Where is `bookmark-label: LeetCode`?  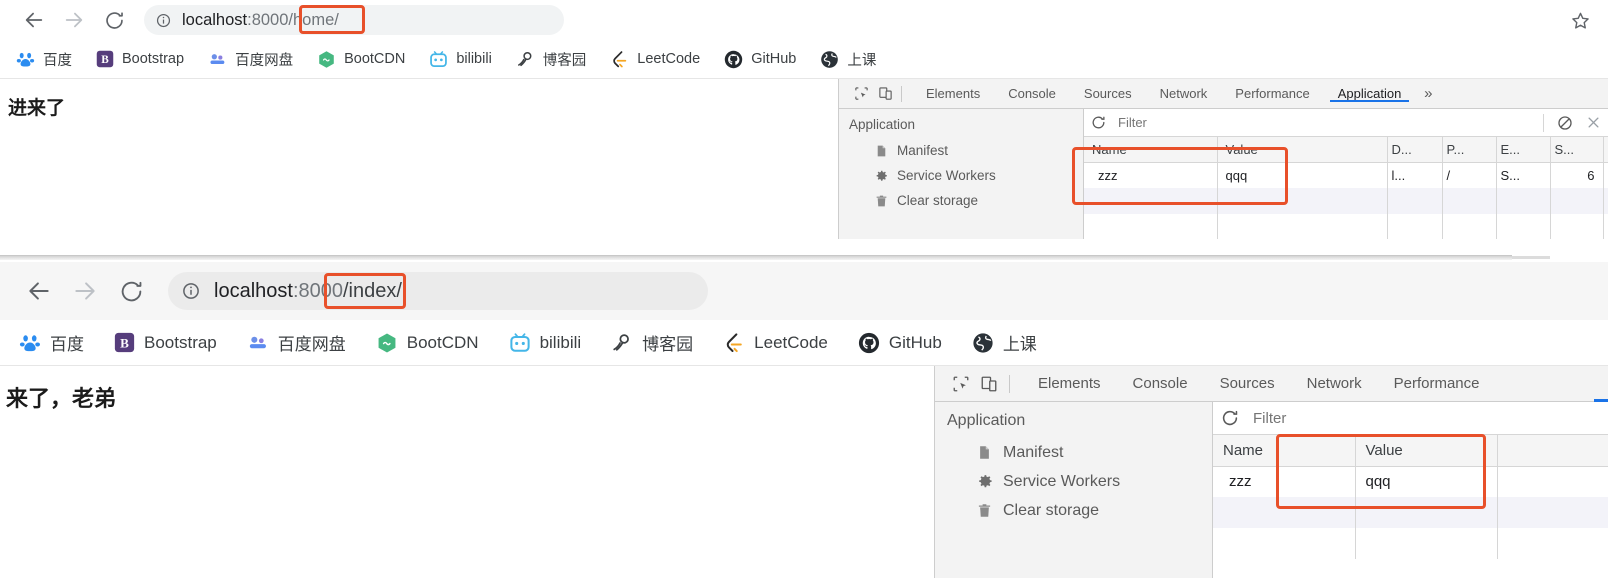 bookmark-label: LeetCode is located at coordinates (791, 342).